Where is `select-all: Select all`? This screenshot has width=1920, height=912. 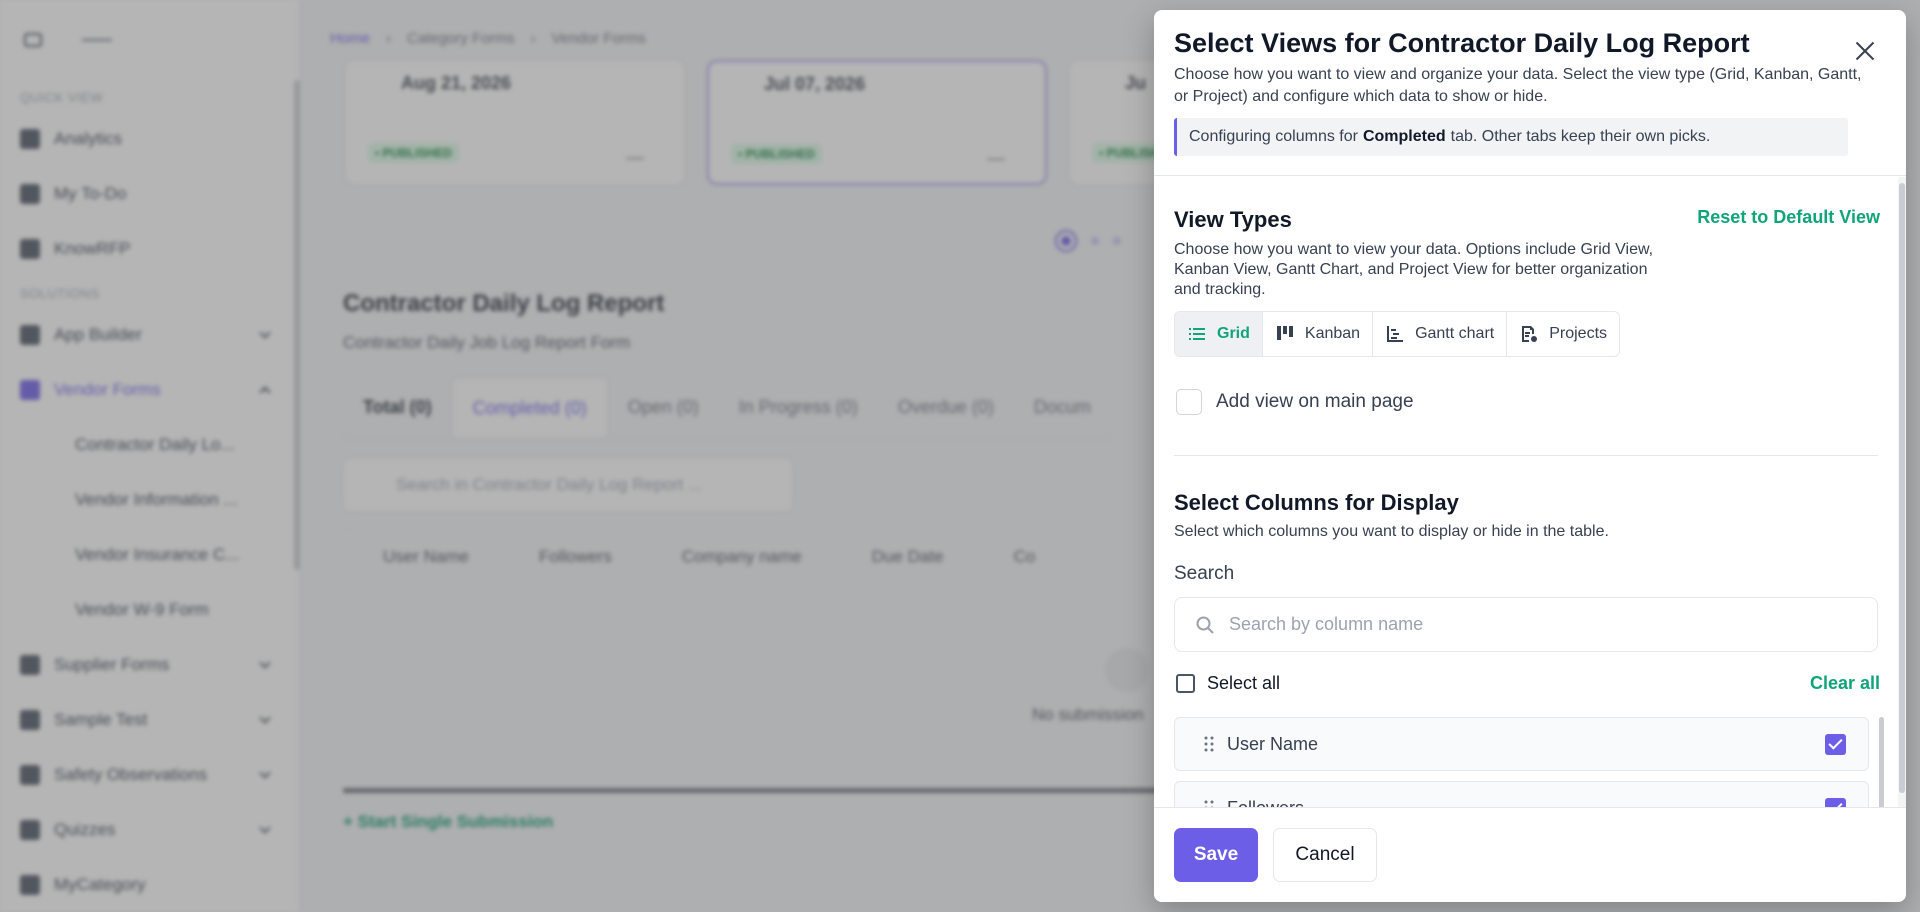 select-all: Select all is located at coordinates (1228, 683).